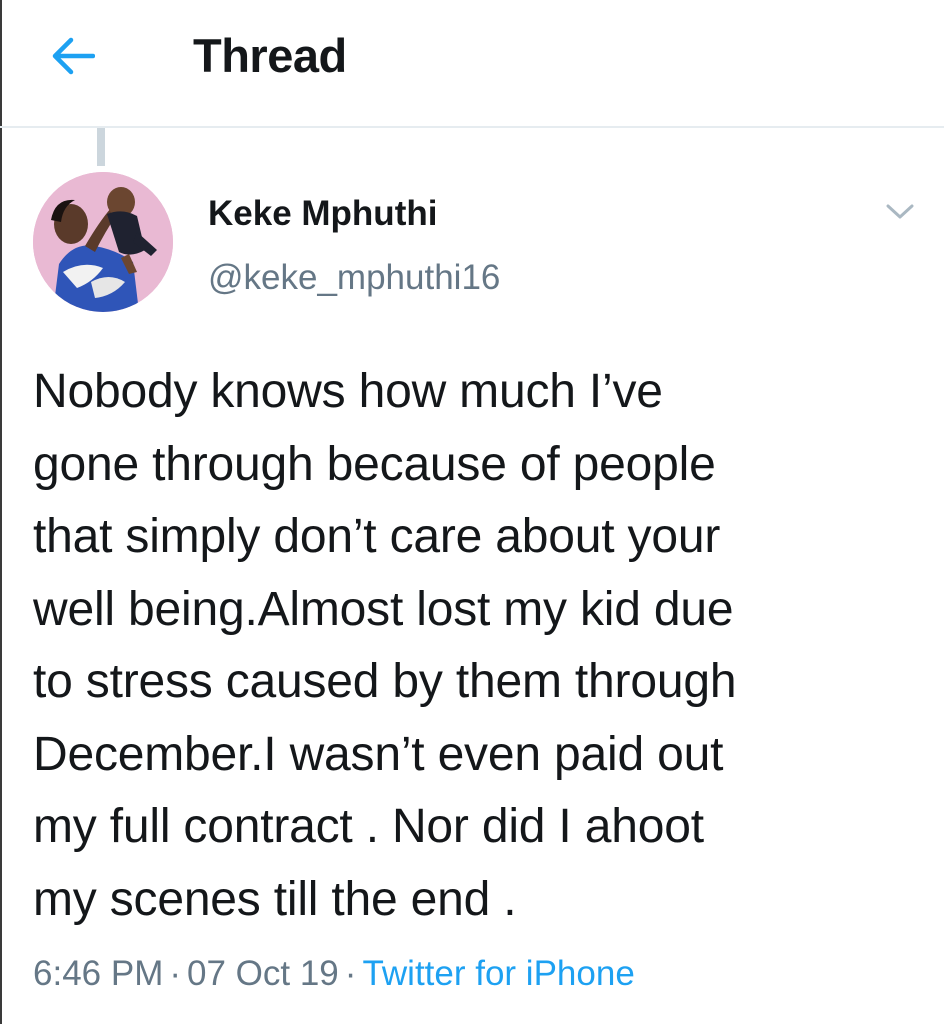 Image resolution: width=944 pixels, height=1024 pixels. Describe the element at coordinates (498, 973) in the screenshot. I see `tweet-source-link: Twitter for iPhone` at that location.